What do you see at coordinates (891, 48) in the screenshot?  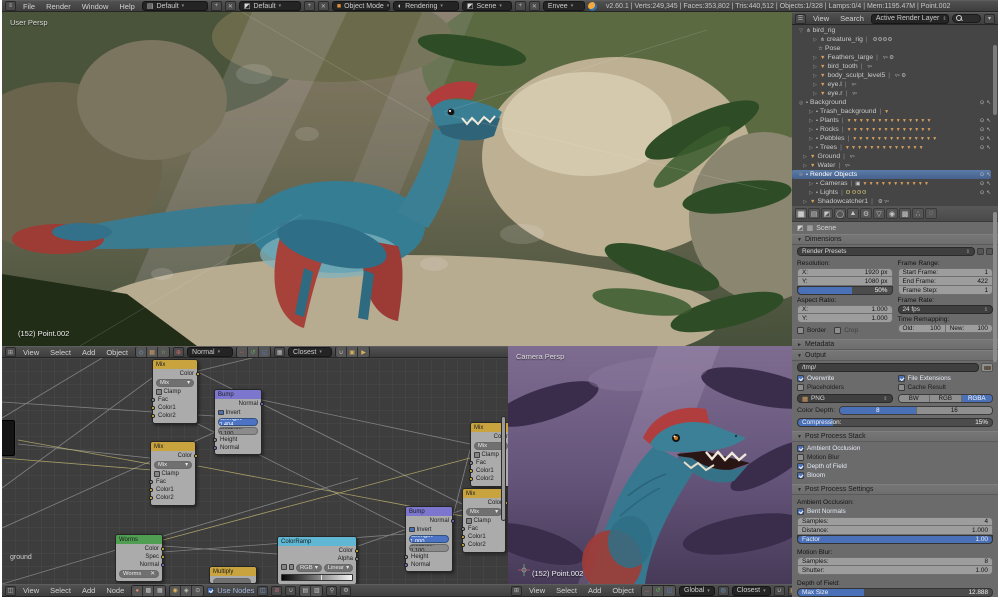 I see `outliner-row-pose: ☆ Pose` at bounding box center [891, 48].